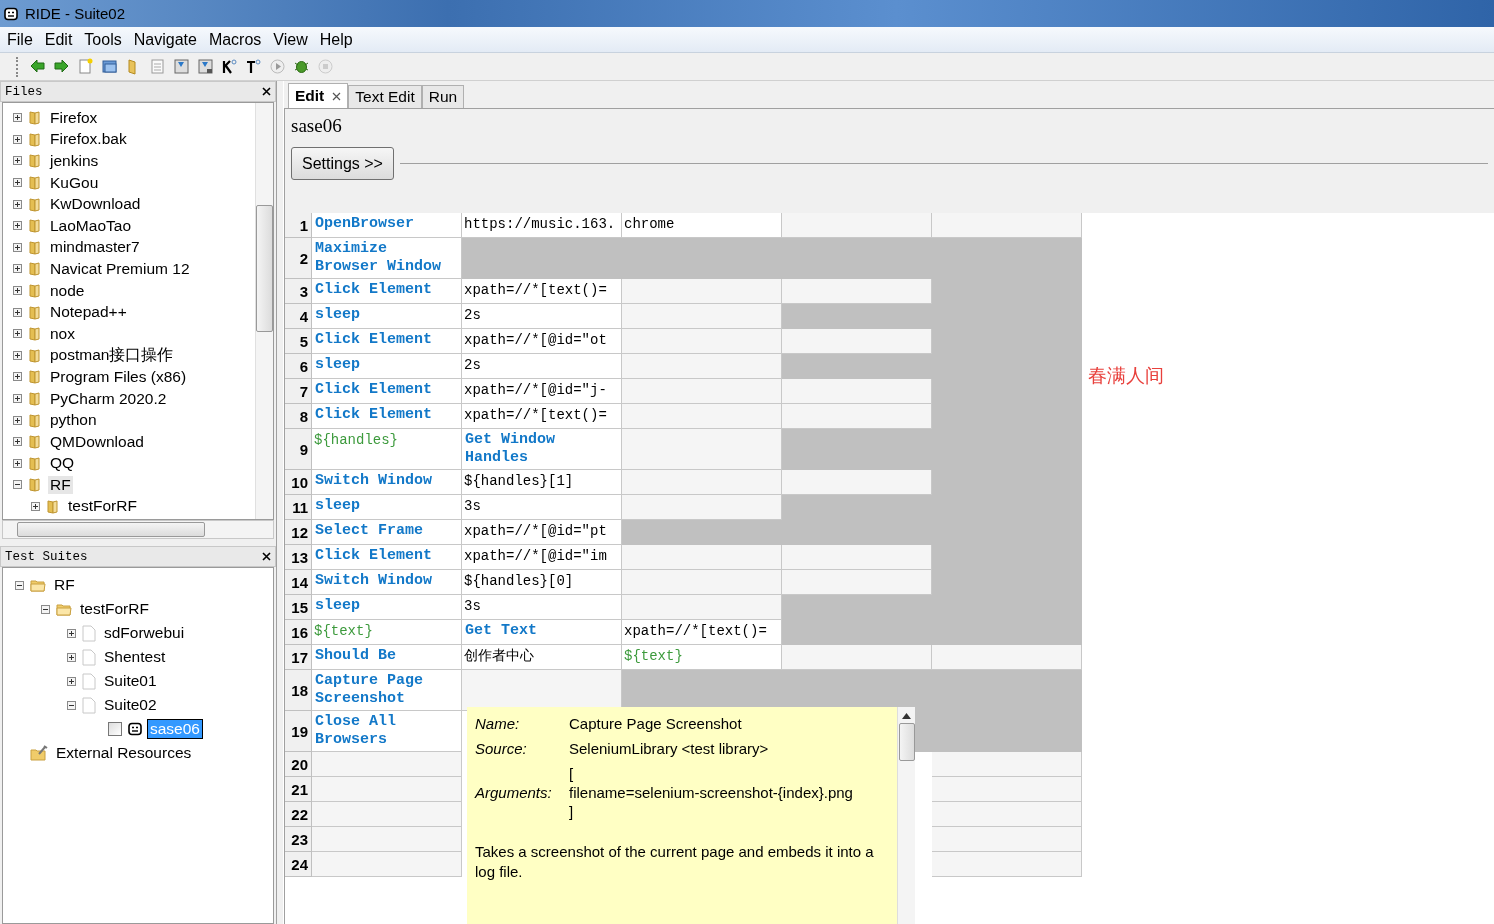  I want to click on tree-item: Shentest, so click(135, 657).